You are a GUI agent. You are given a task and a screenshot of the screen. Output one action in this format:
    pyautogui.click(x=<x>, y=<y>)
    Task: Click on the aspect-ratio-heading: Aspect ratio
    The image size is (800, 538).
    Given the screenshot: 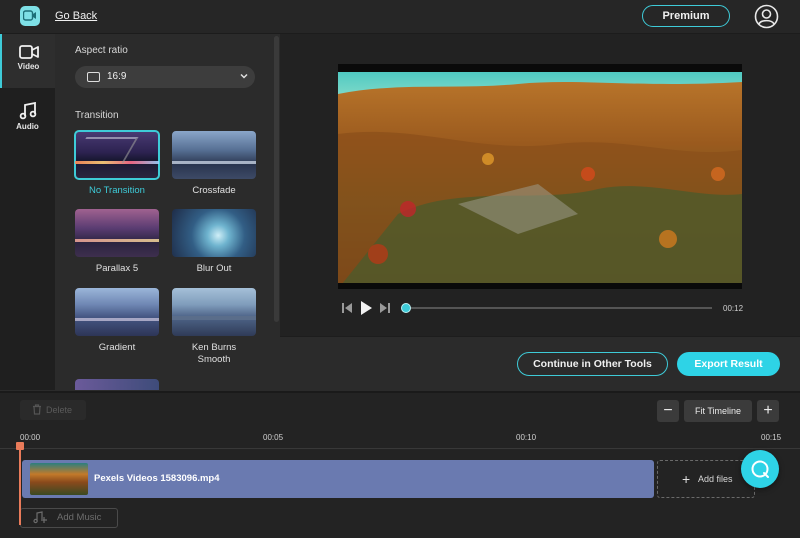 What is the action you would take?
    pyautogui.click(x=101, y=50)
    